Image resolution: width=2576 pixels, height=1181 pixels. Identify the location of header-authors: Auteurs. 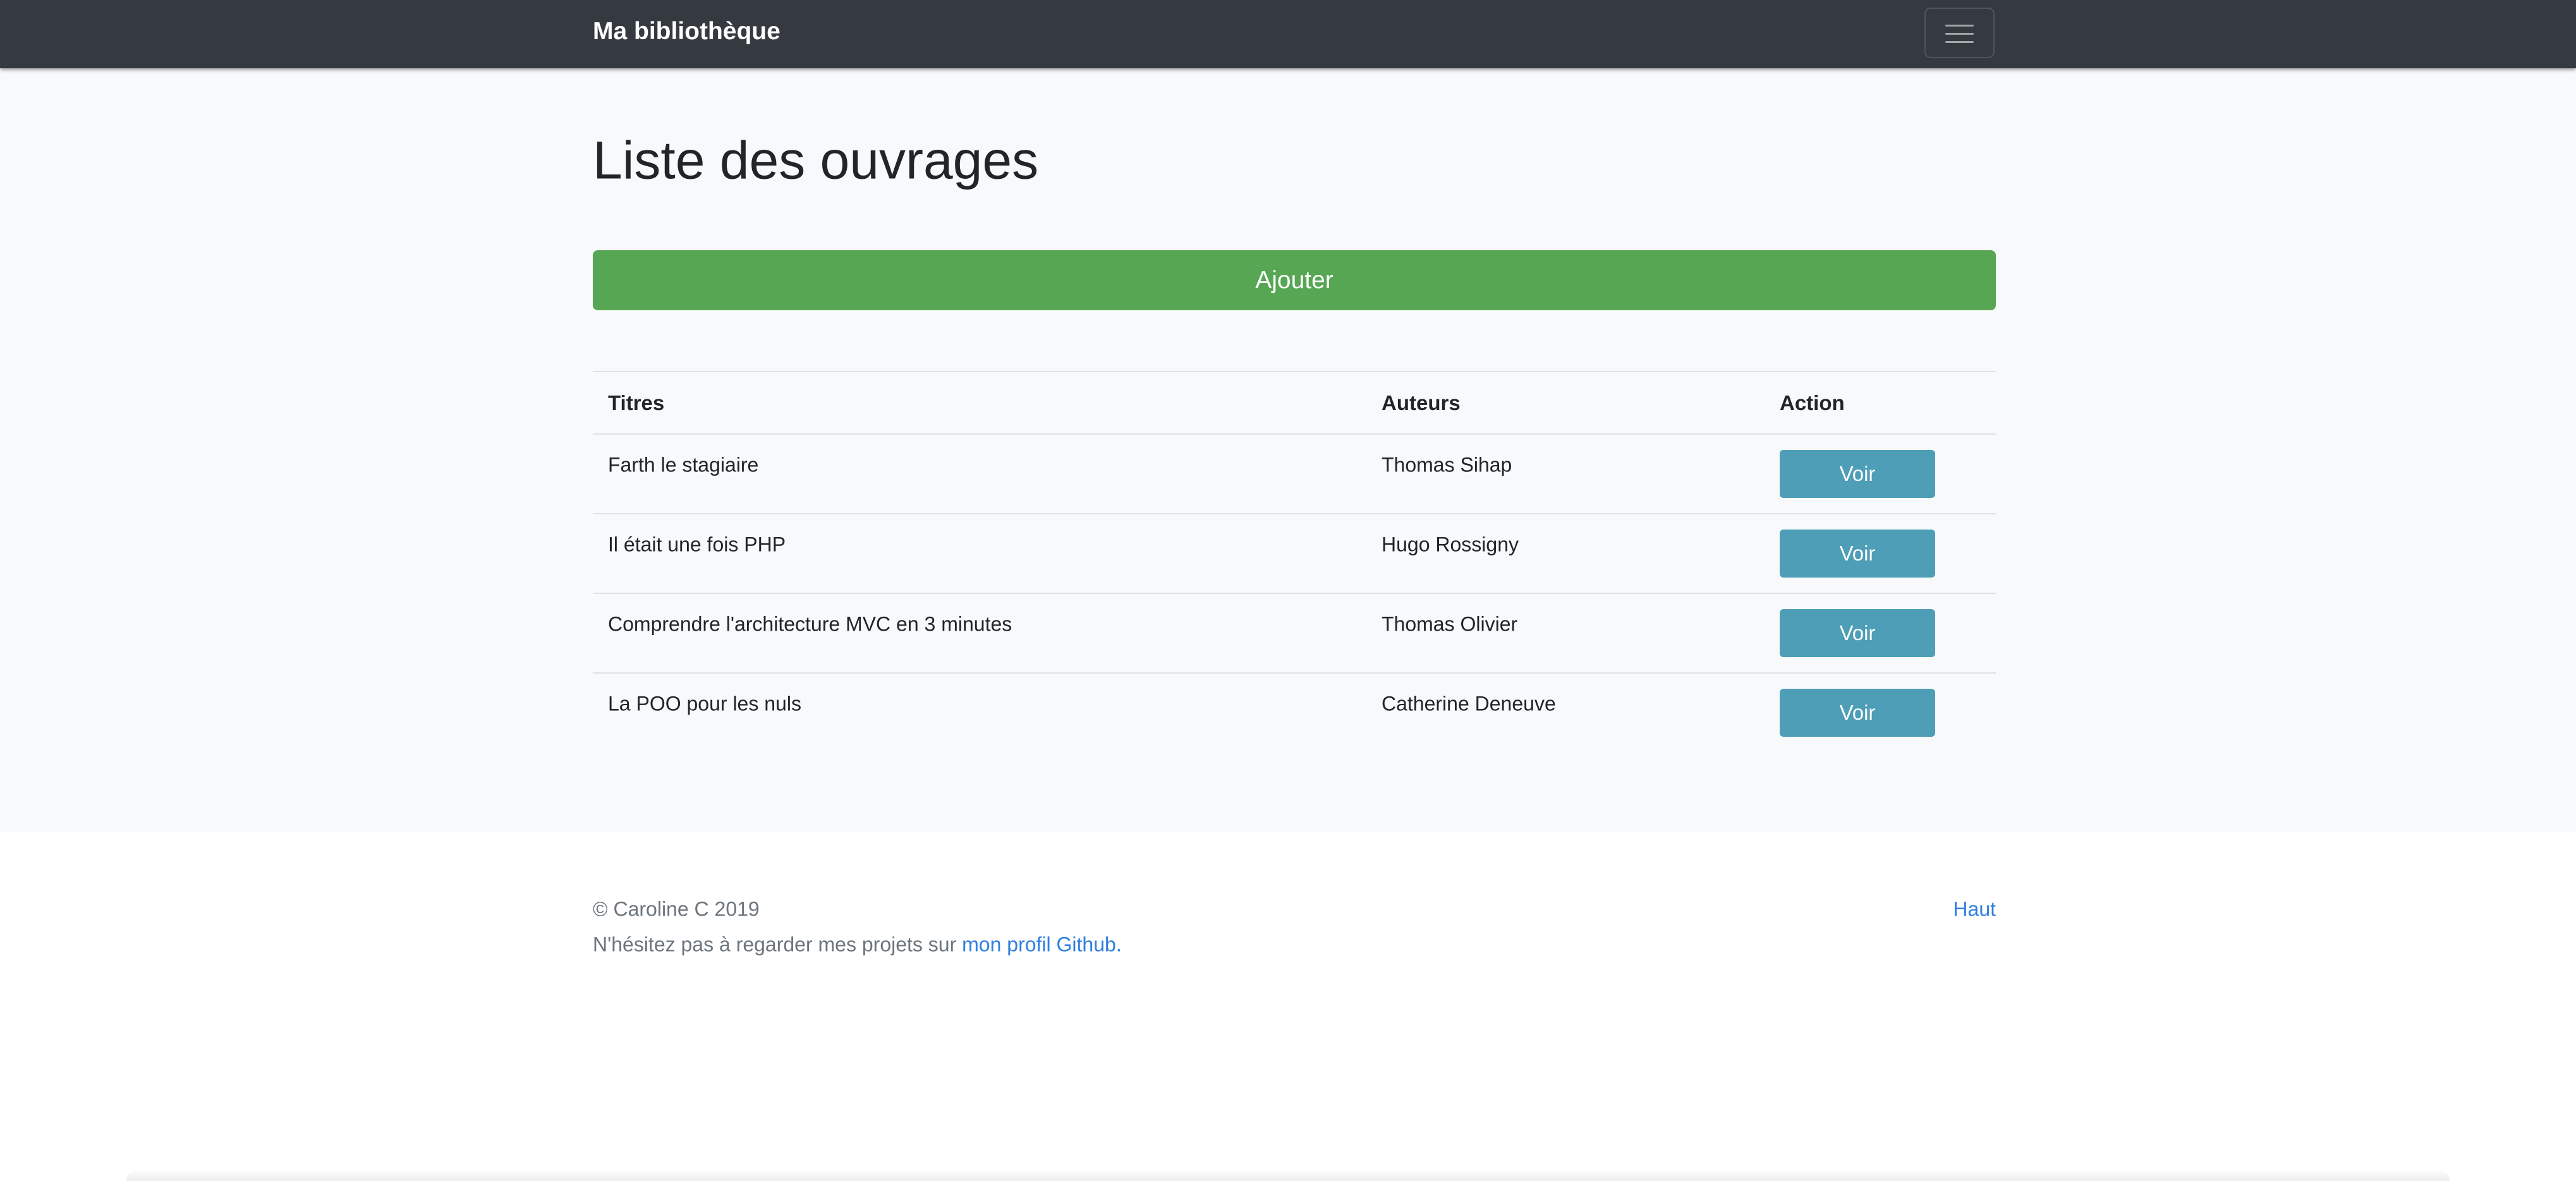
(1422, 403).